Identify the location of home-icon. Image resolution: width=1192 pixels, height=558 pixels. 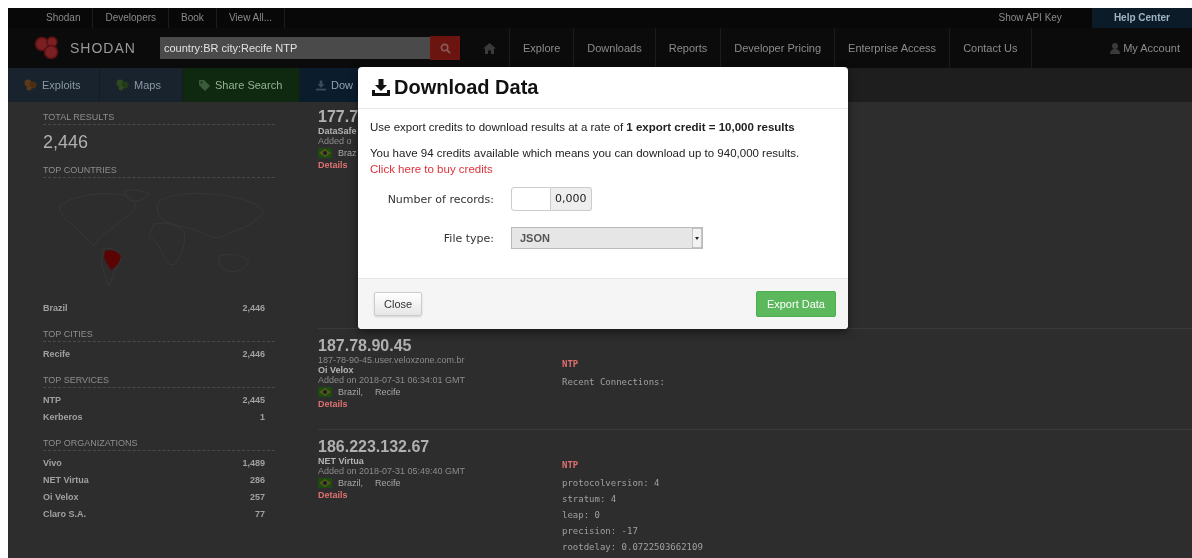
(489, 48).